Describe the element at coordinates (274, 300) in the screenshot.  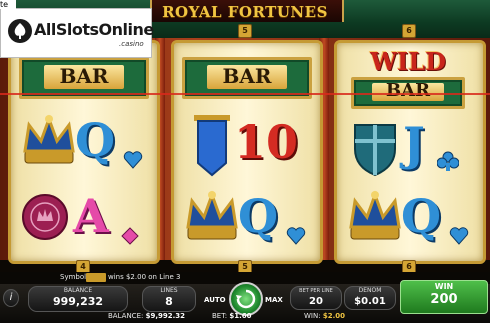
I see `max-bet-button: MAX` at that location.